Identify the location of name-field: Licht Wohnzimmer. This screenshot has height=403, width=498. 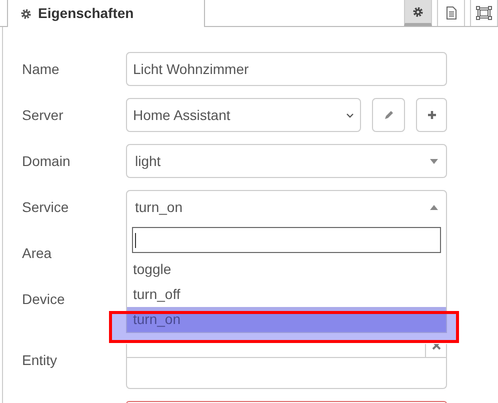
(286, 69).